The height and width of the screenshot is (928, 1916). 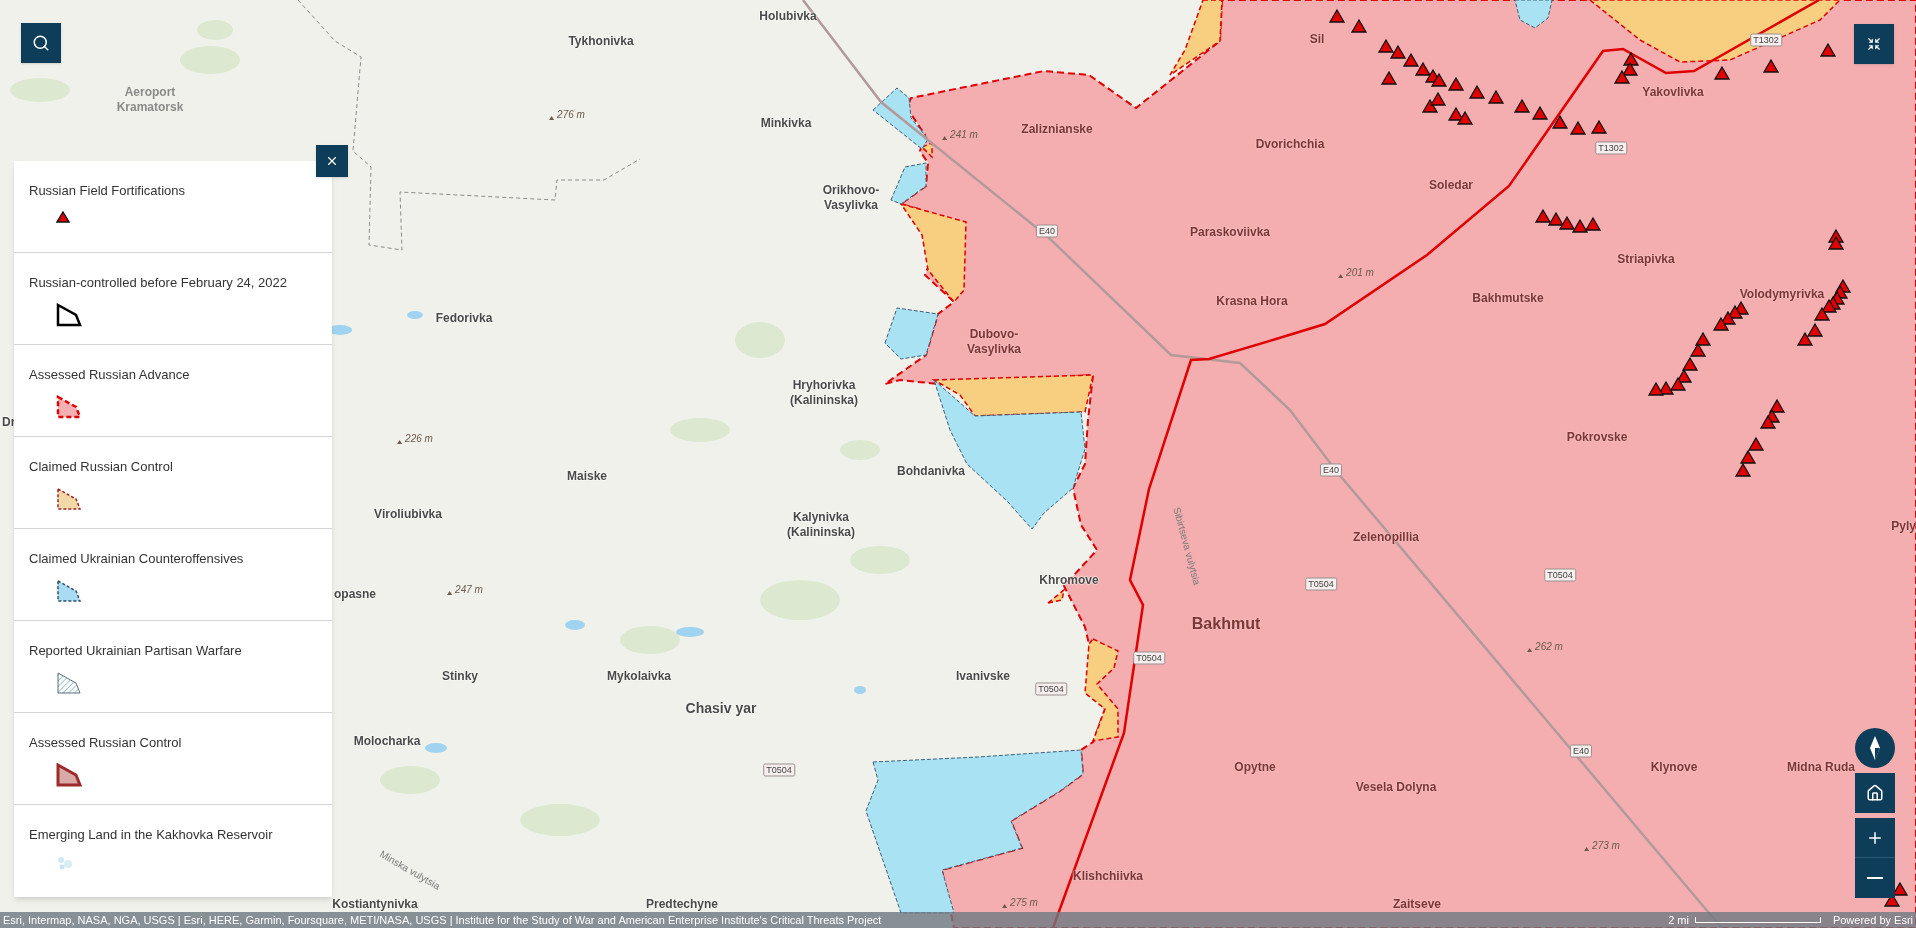 I want to click on legend-title: Russian Field Fortifications, so click(x=108, y=191).